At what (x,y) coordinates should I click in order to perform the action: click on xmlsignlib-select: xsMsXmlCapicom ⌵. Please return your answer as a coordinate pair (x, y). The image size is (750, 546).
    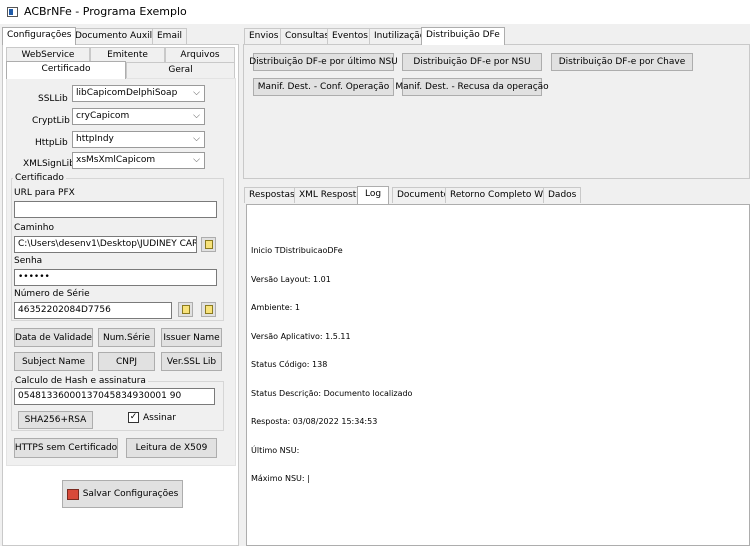
    Looking at the image, I should click on (138, 160).